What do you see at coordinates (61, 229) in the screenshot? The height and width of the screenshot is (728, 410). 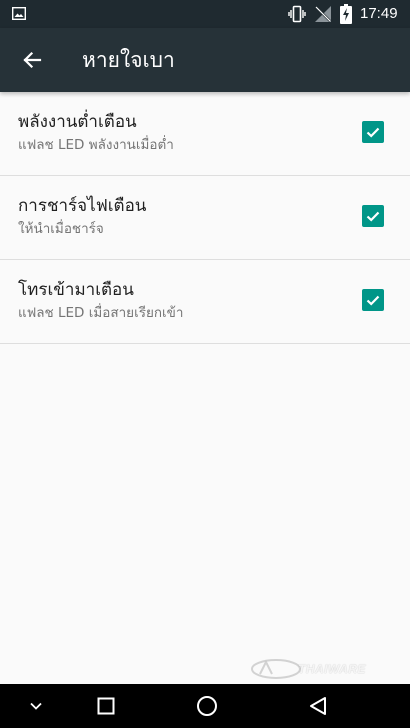 I see `setting-summary: ให้นำเมื่อชาร์จ` at bounding box center [61, 229].